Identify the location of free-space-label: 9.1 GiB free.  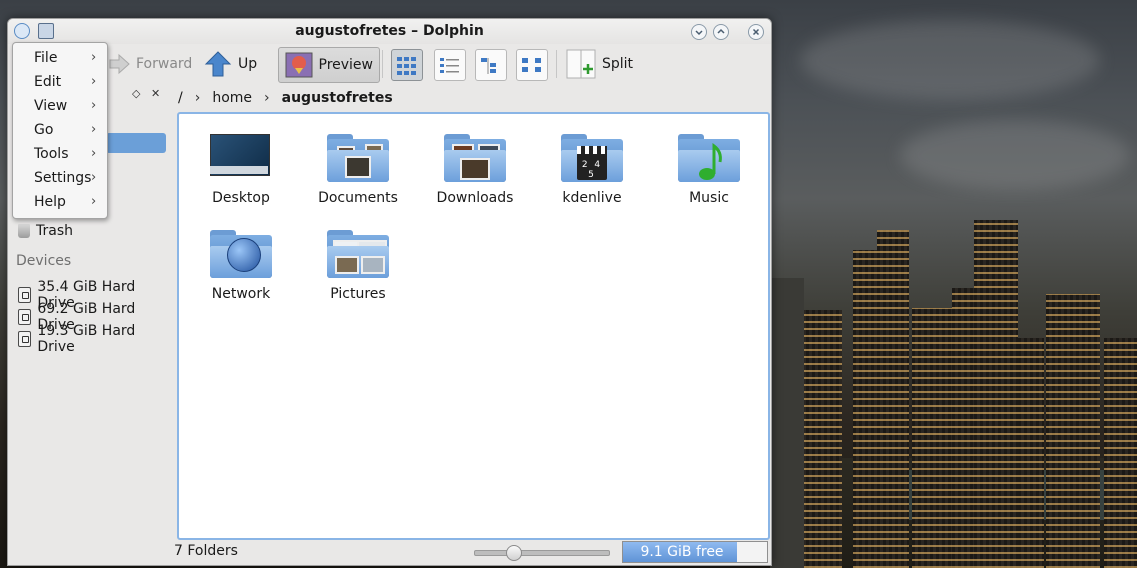
(682, 552).